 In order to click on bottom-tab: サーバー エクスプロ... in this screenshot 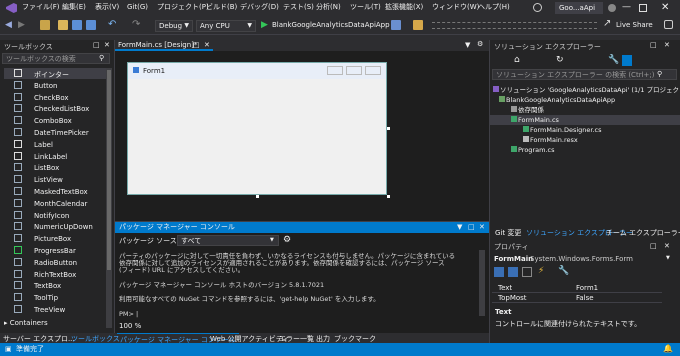, I will do `click(39, 338)`.